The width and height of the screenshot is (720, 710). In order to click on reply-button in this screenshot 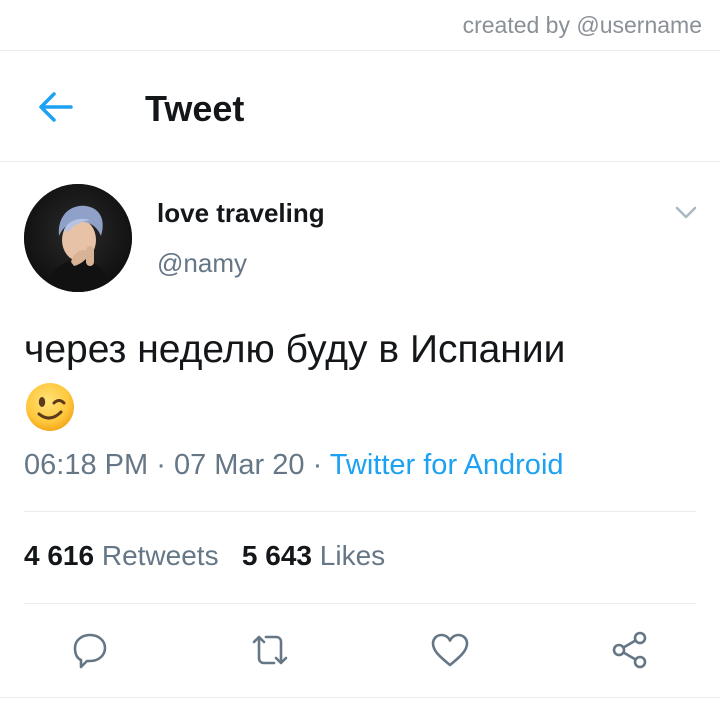, I will do `click(90, 650)`.